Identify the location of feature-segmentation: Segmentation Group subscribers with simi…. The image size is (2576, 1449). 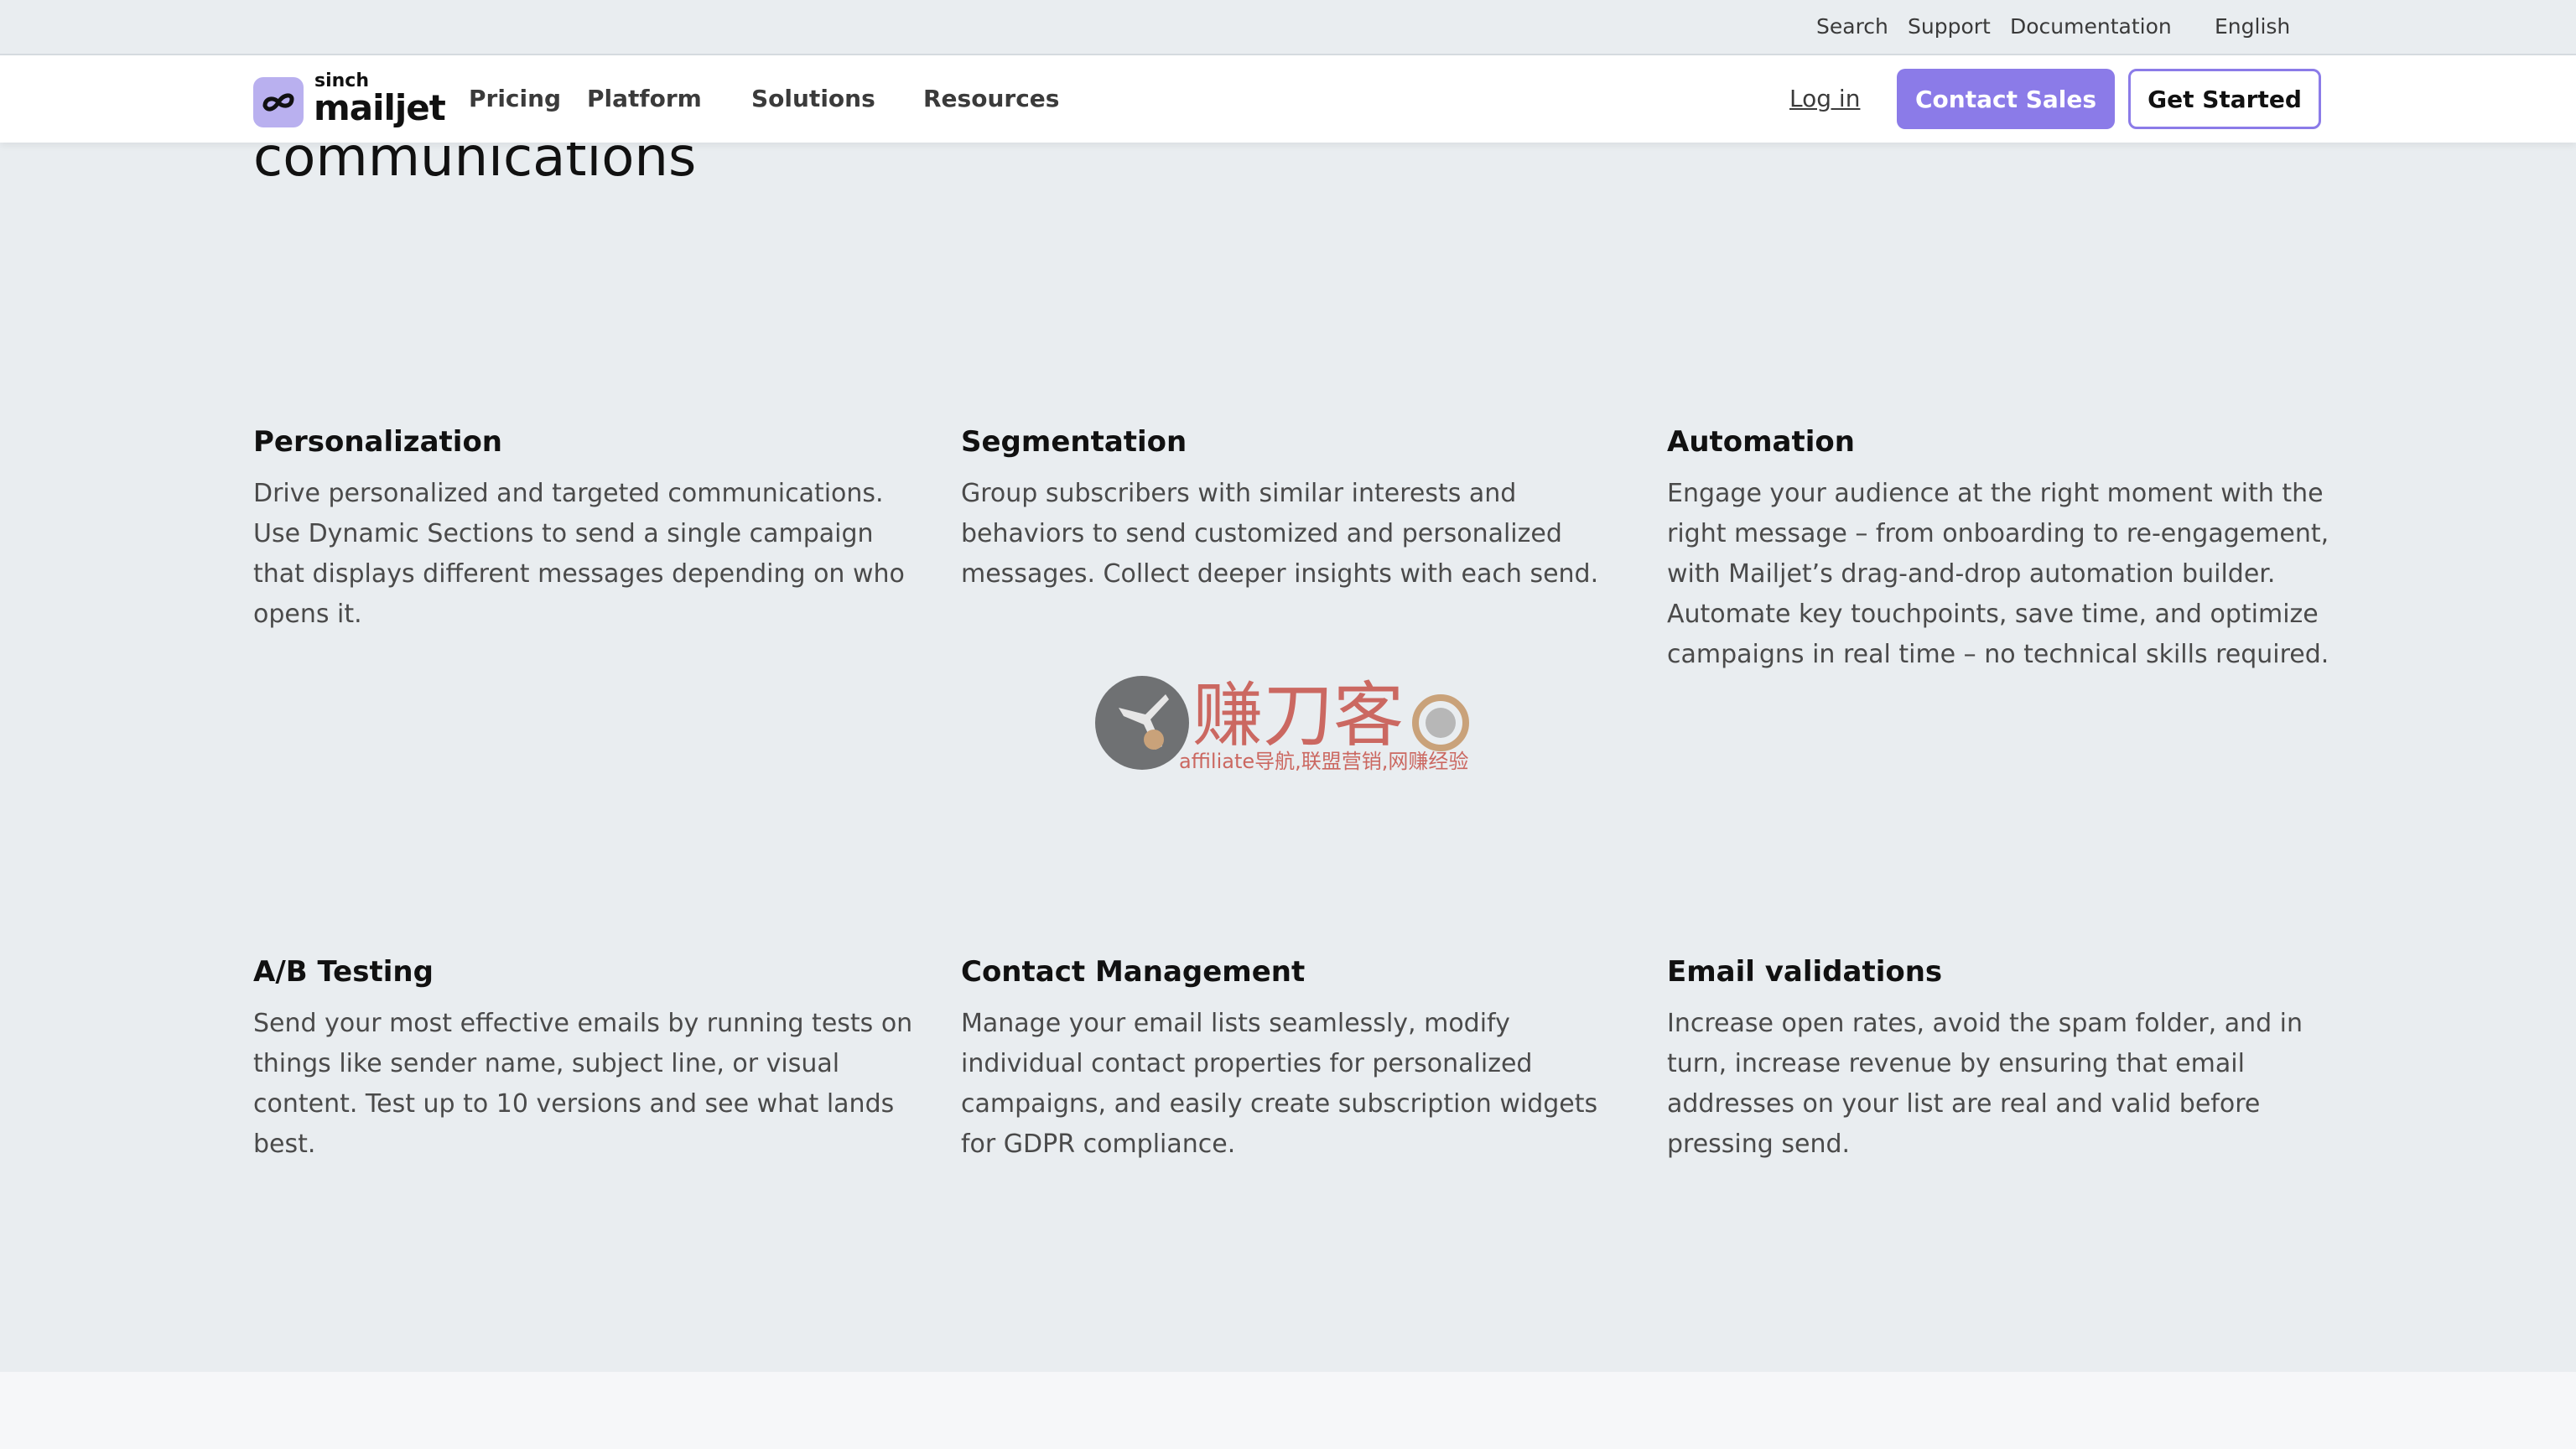
(1292, 508).